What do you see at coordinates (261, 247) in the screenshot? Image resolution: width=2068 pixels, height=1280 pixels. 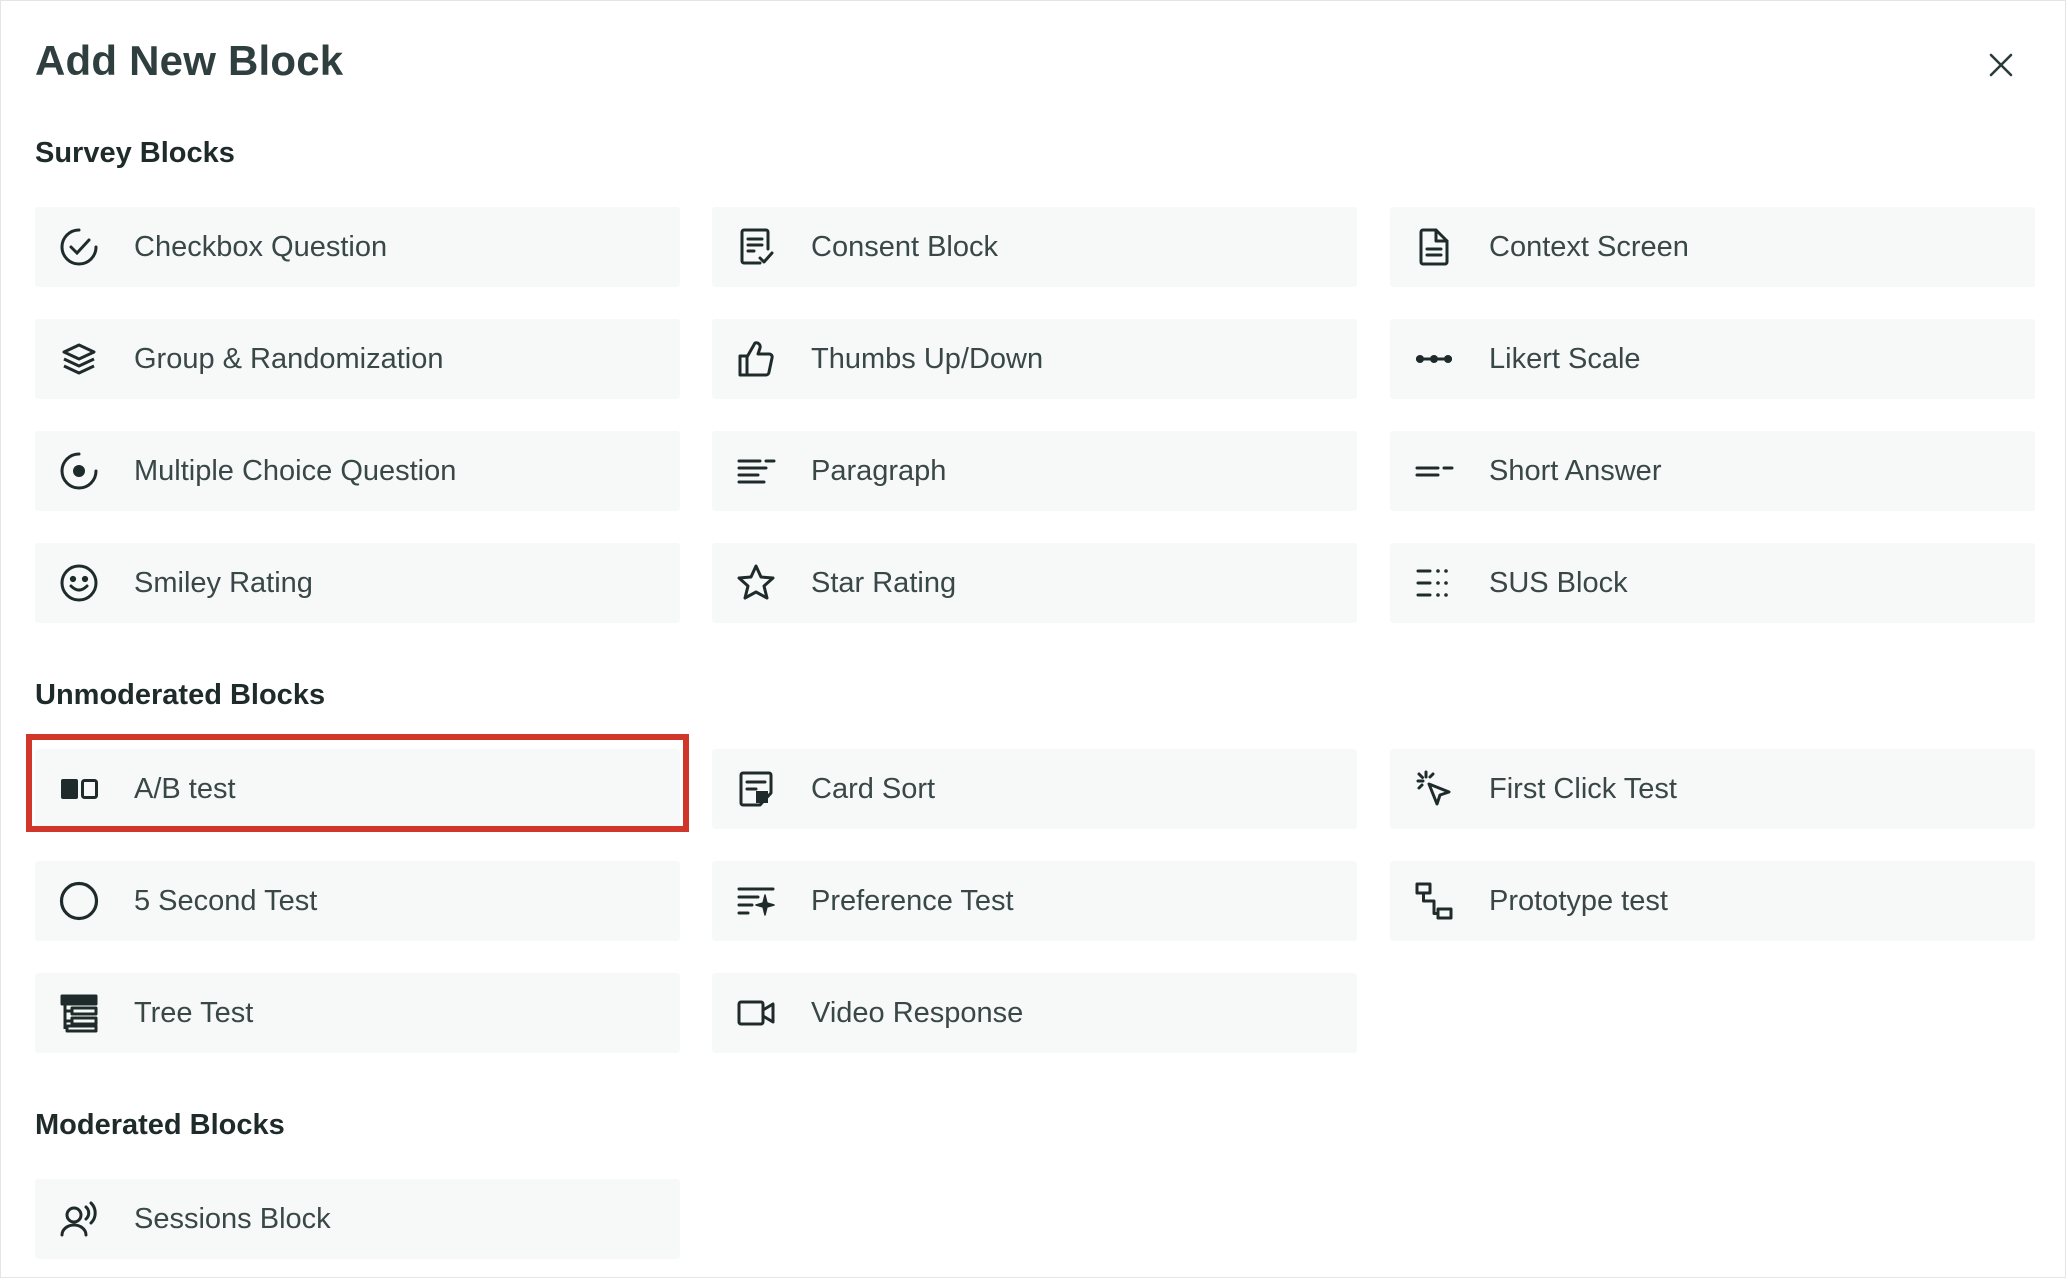 I see `block-label: Checkbox Question` at bounding box center [261, 247].